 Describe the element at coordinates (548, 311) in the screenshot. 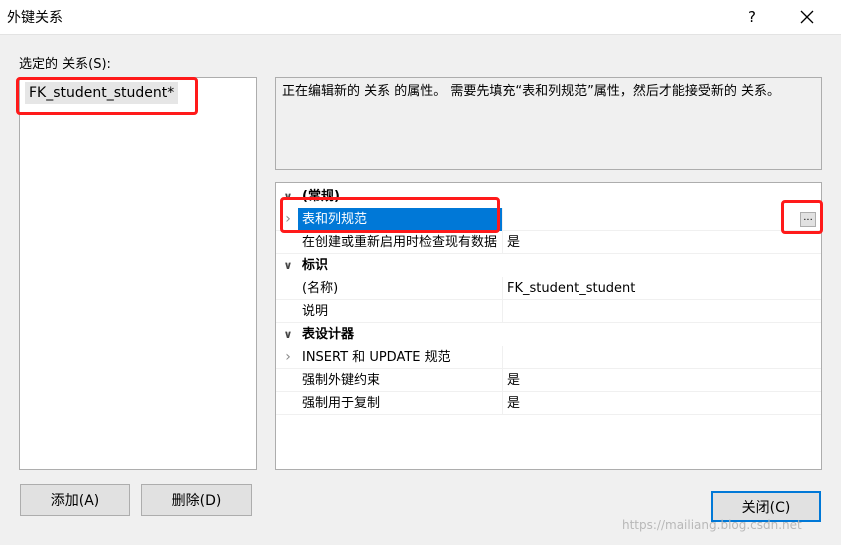

I see `property-row-description: 说明` at that location.